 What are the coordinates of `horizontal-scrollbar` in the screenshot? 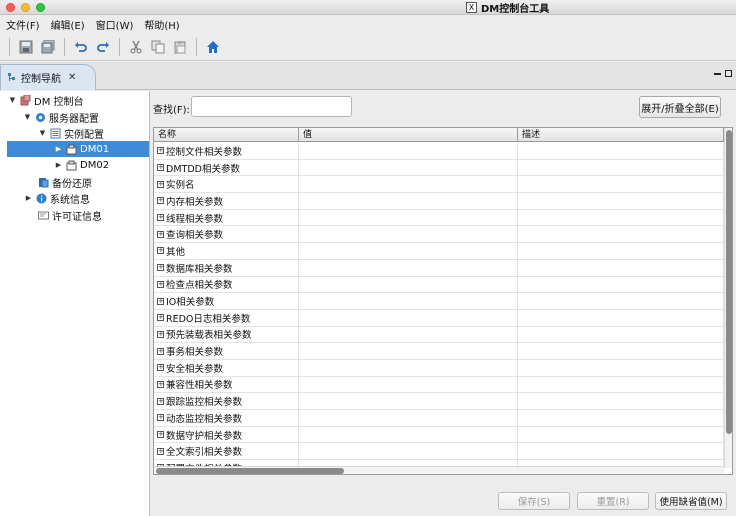 It's located at (439, 470).